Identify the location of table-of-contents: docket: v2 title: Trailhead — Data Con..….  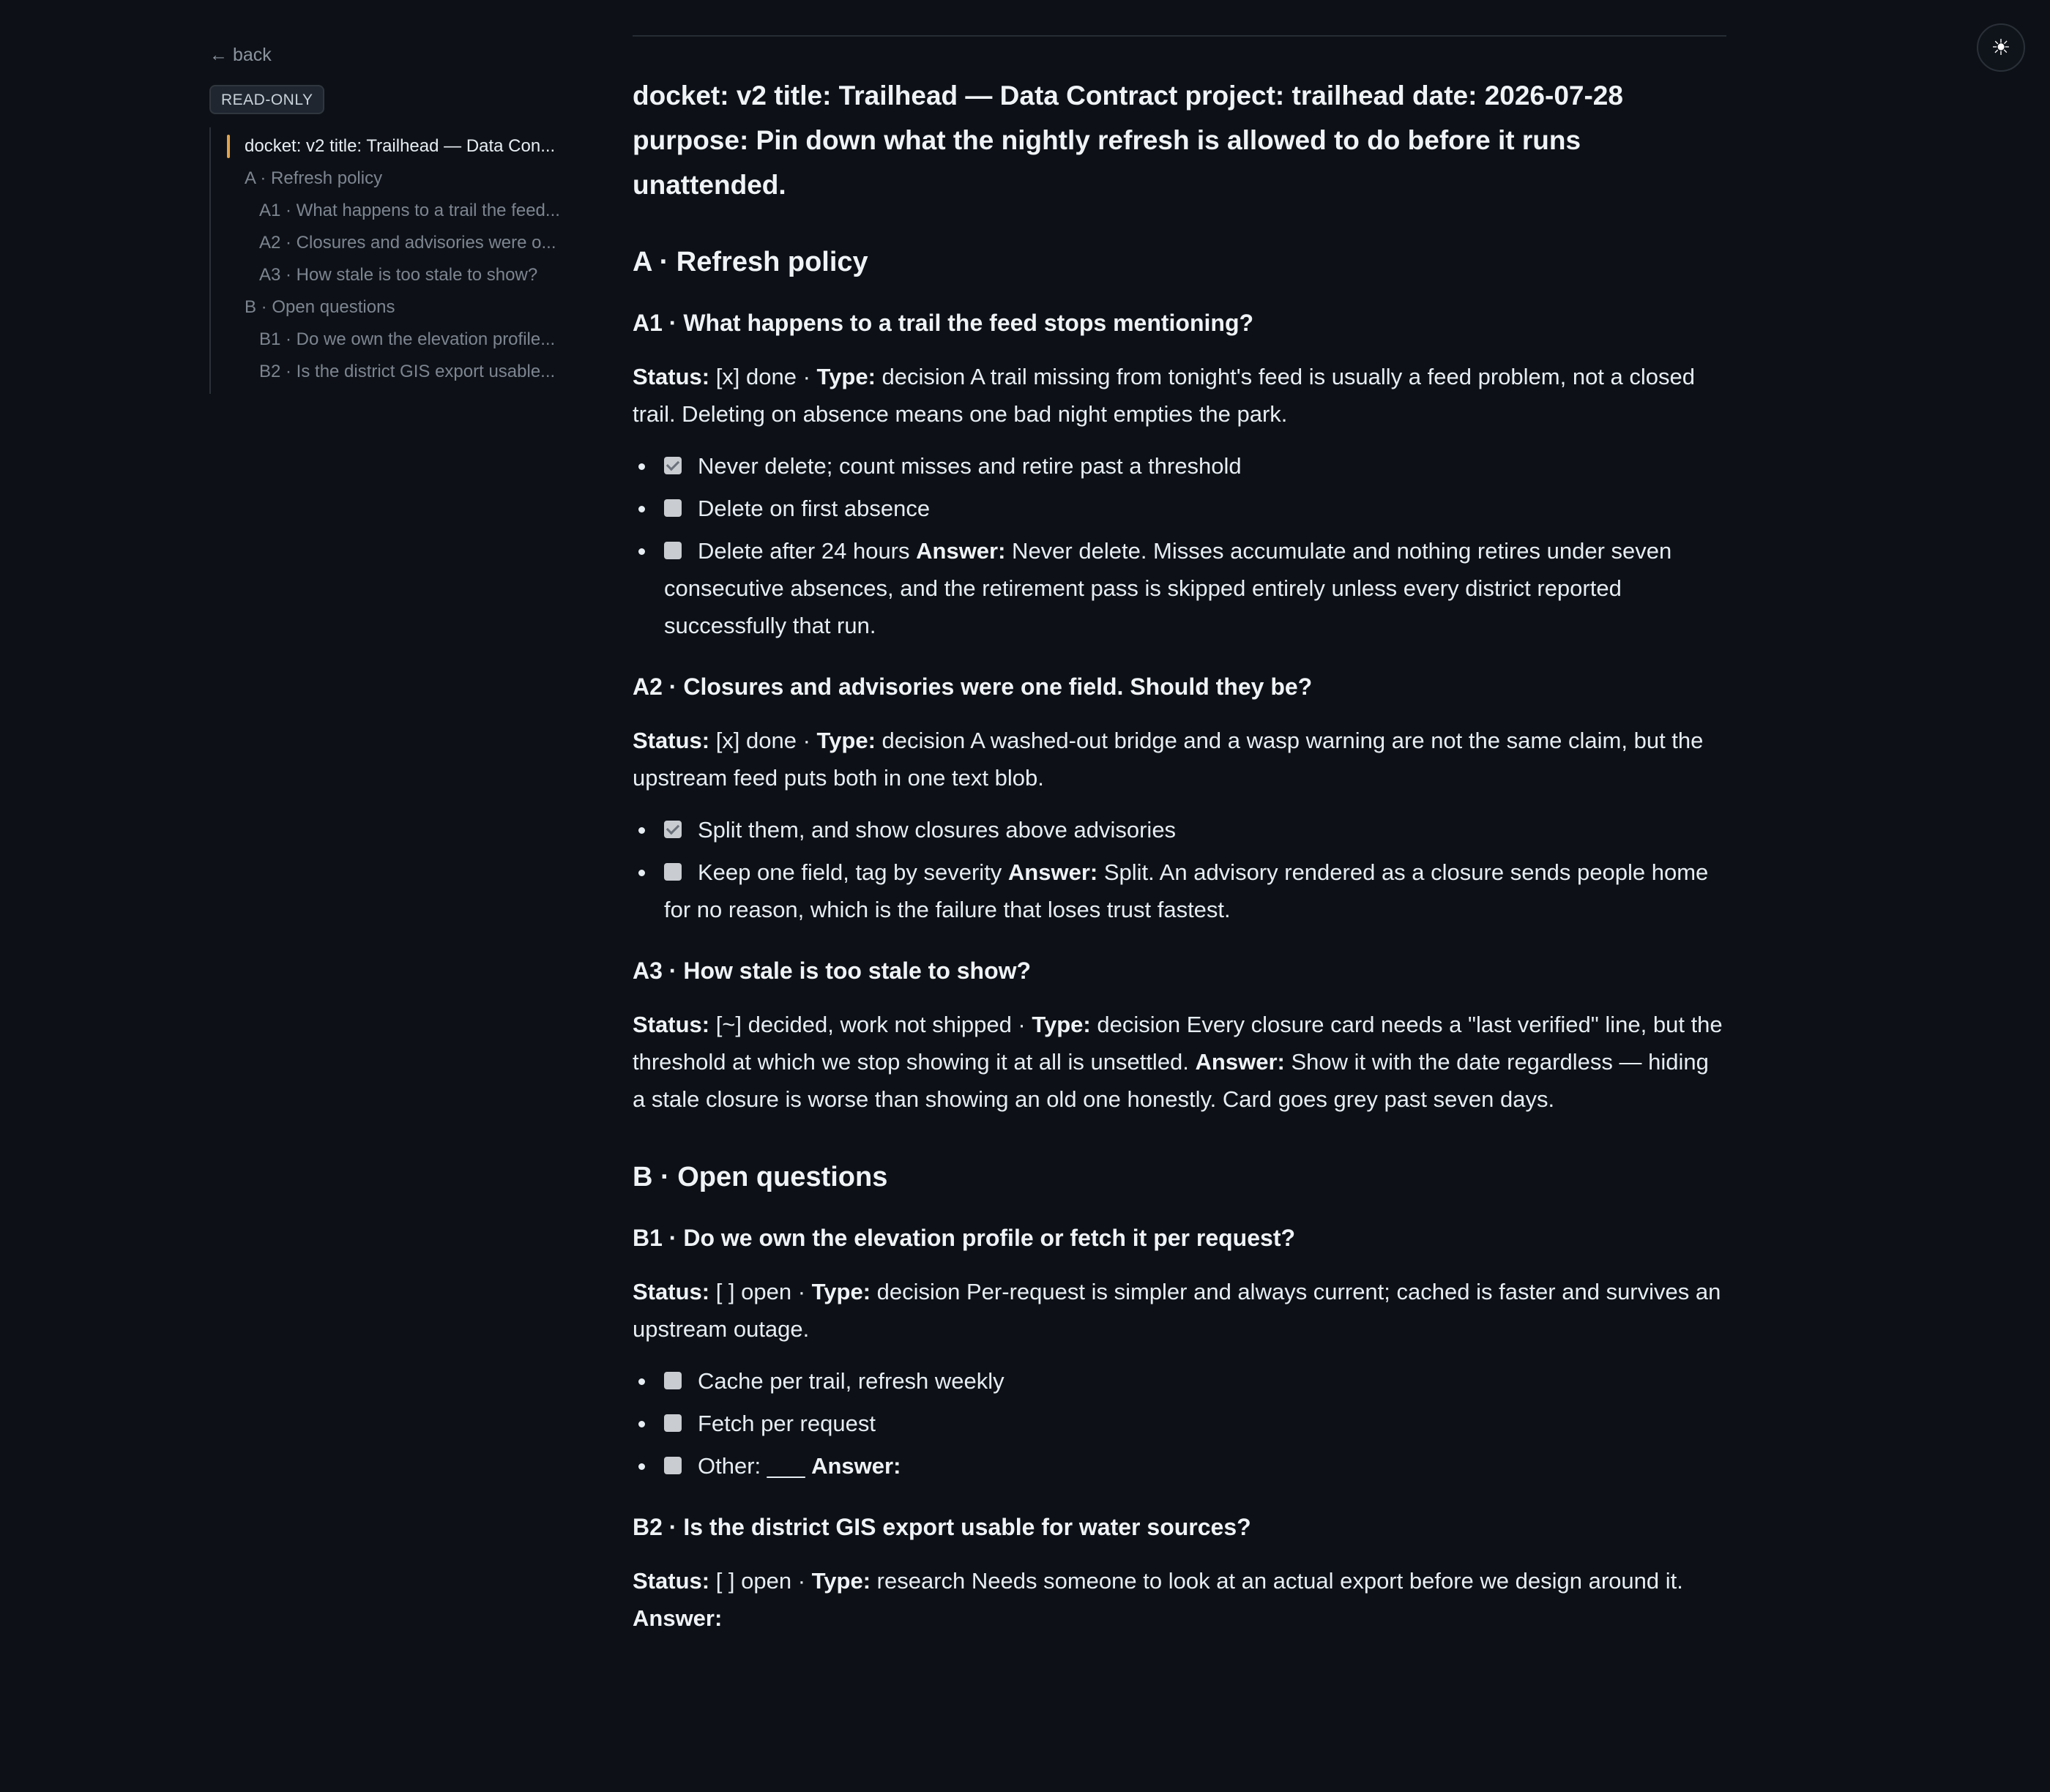
(392, 260).